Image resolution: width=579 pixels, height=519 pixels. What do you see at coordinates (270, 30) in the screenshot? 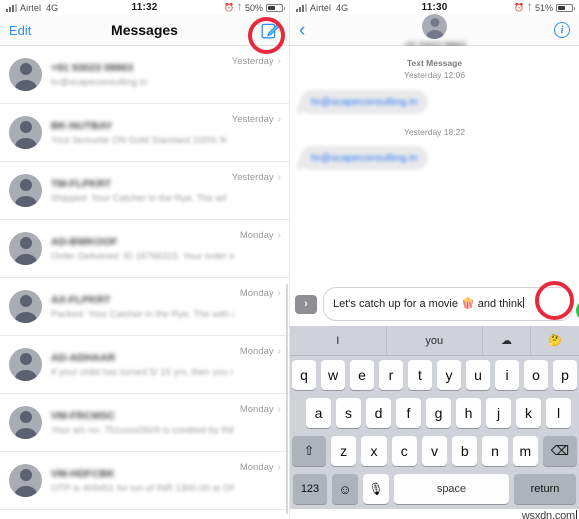
I see `compose-button` at bounding box center [270, 30].